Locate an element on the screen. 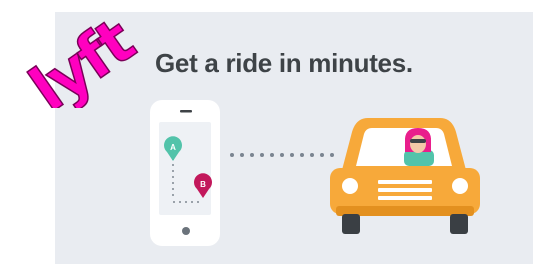 The image size is (553, 267). pin-a-label: A is located at coordinates (173, 147).